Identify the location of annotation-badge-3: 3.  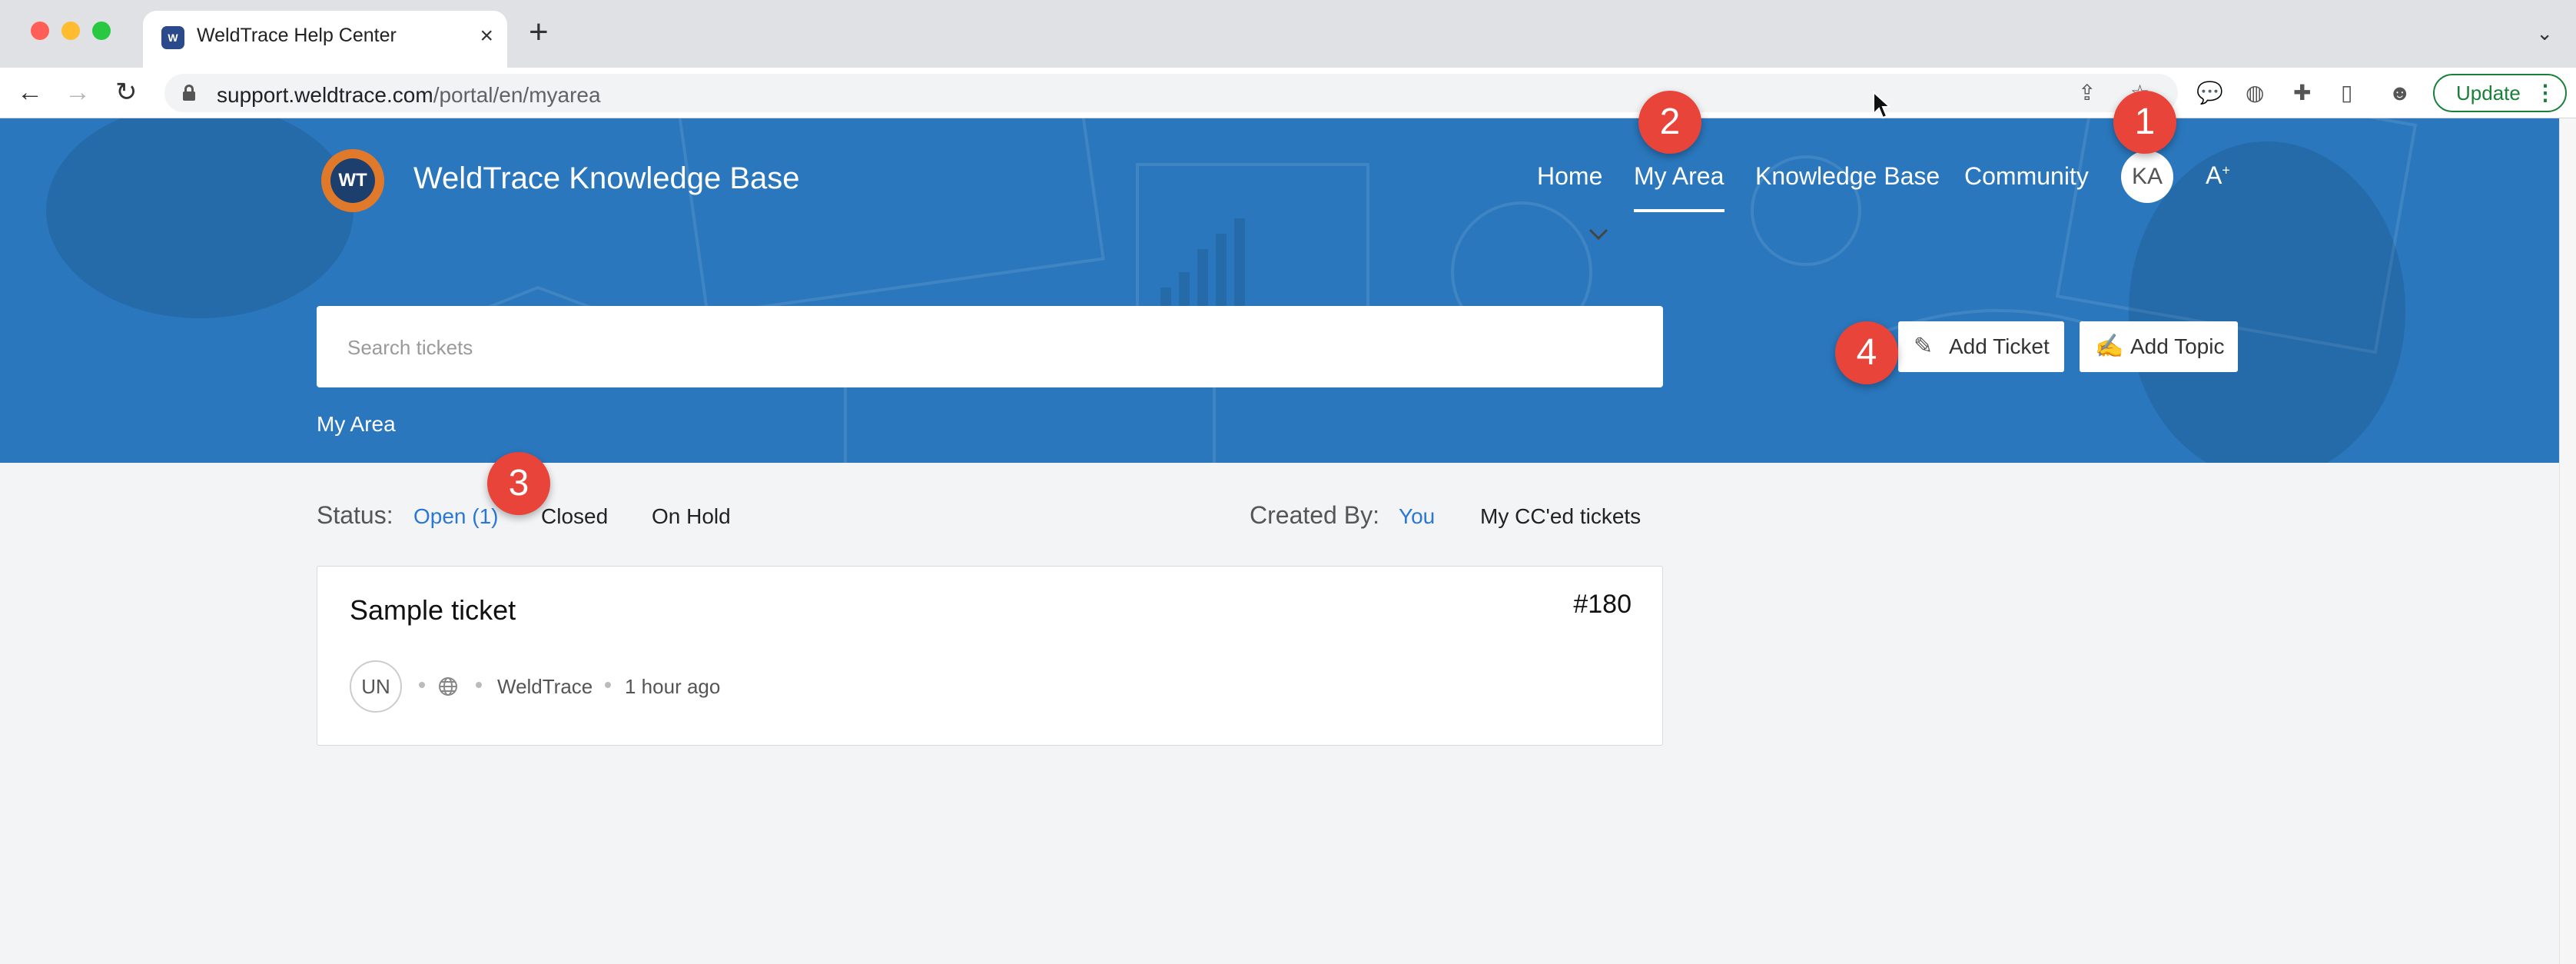
(518, 483).